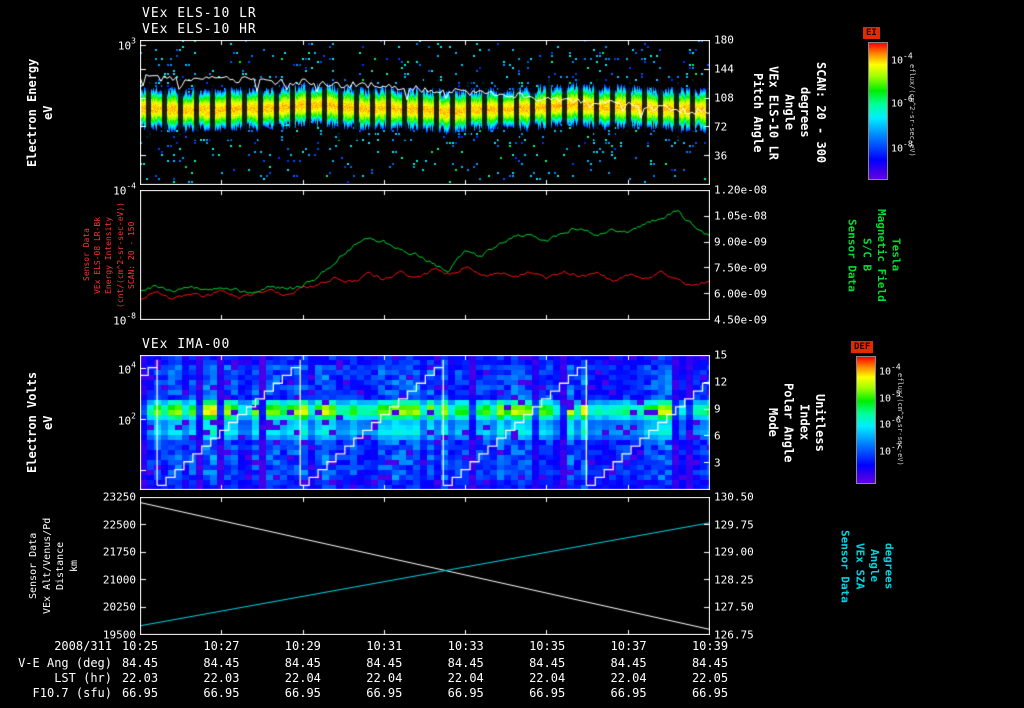 This screenshot has height=708, width=1024. I want to click on table-row-label: LST (hr), so click(83, 678).